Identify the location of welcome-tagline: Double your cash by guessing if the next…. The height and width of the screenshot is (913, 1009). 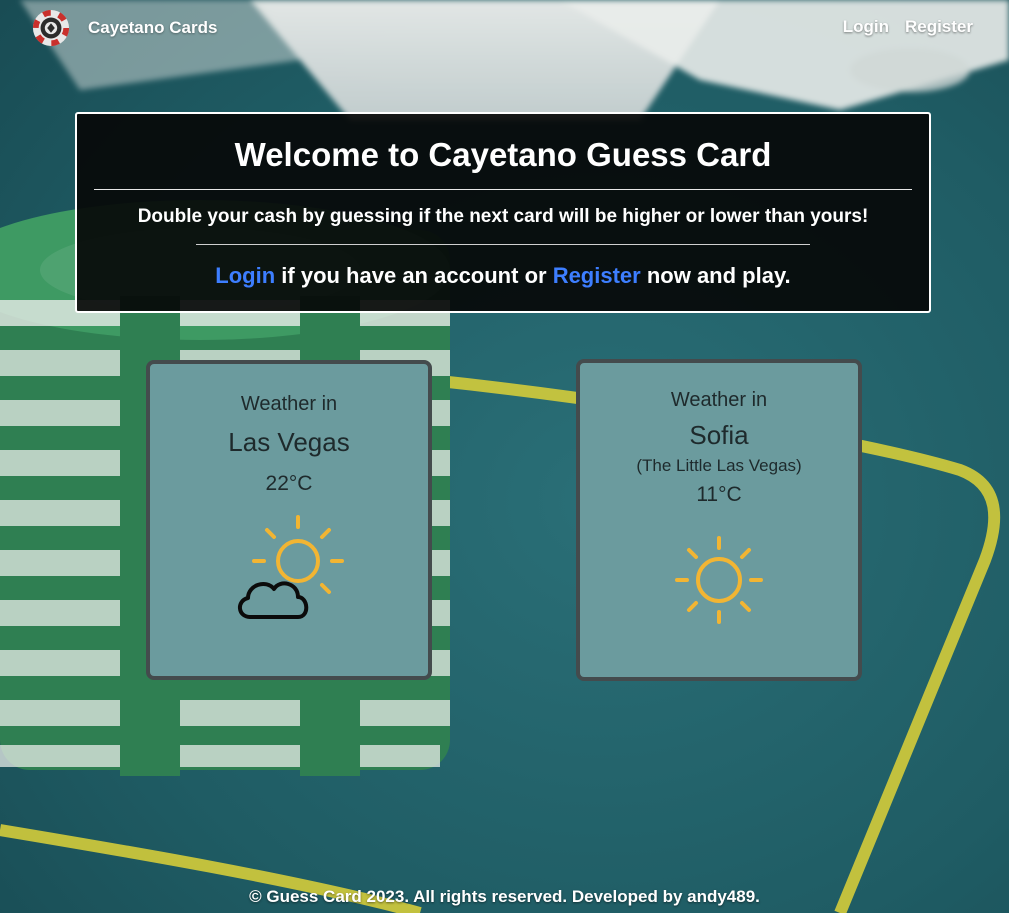
(503, 216).